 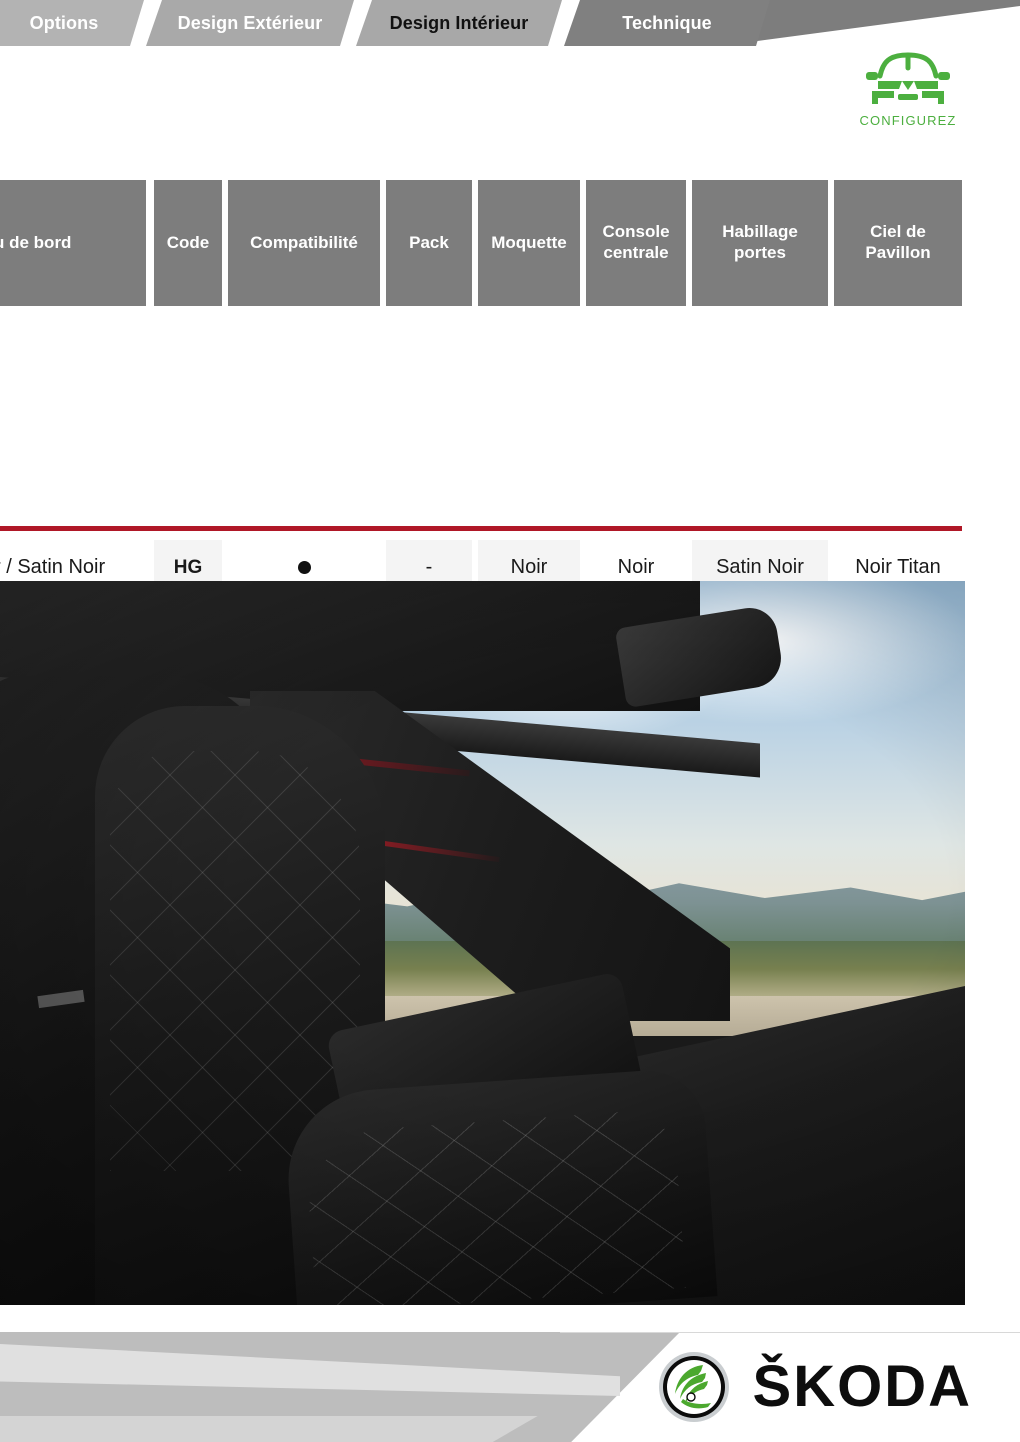 I want to click on brand-lockup: ŠKODA, so click(x=814, y=1387).